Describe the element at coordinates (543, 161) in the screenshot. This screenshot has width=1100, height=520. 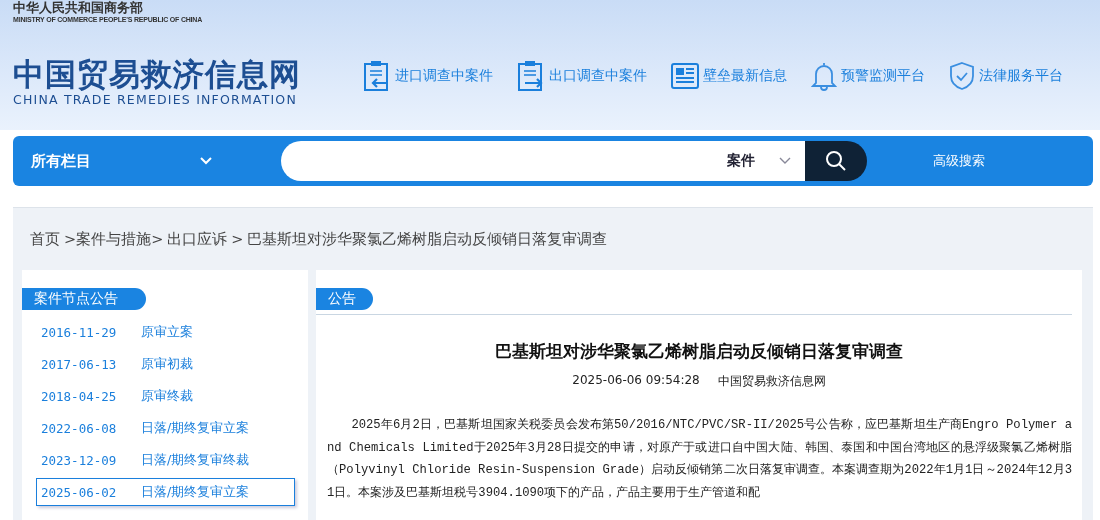
I see `search-field: 案件` at that location.